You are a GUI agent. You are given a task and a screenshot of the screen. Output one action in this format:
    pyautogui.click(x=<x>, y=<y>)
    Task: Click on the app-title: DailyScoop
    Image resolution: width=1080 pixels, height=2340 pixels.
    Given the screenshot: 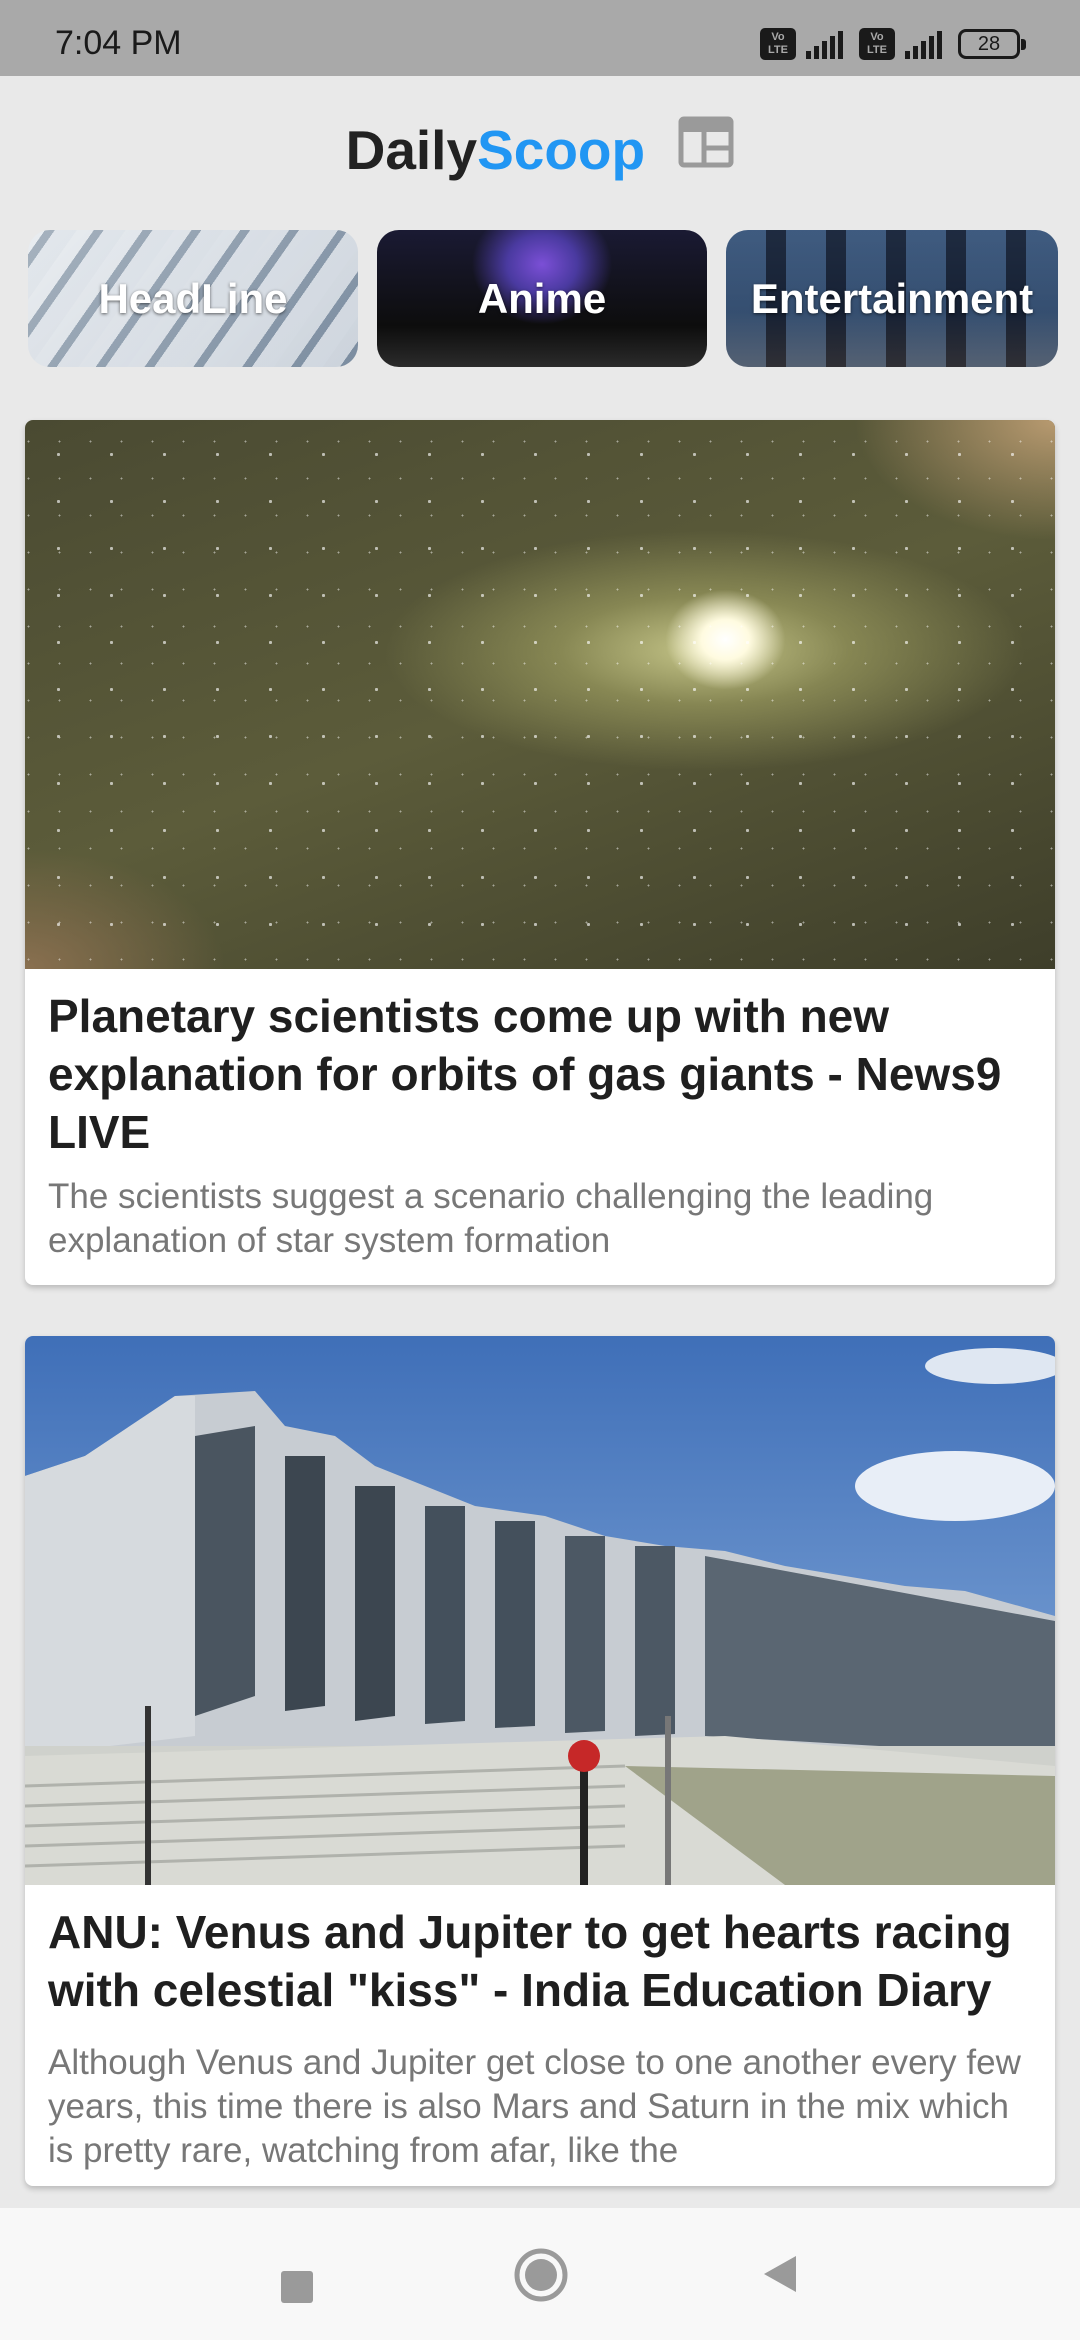 What is the action you would take?
    pyautogui.click(x=540, y=151)
    